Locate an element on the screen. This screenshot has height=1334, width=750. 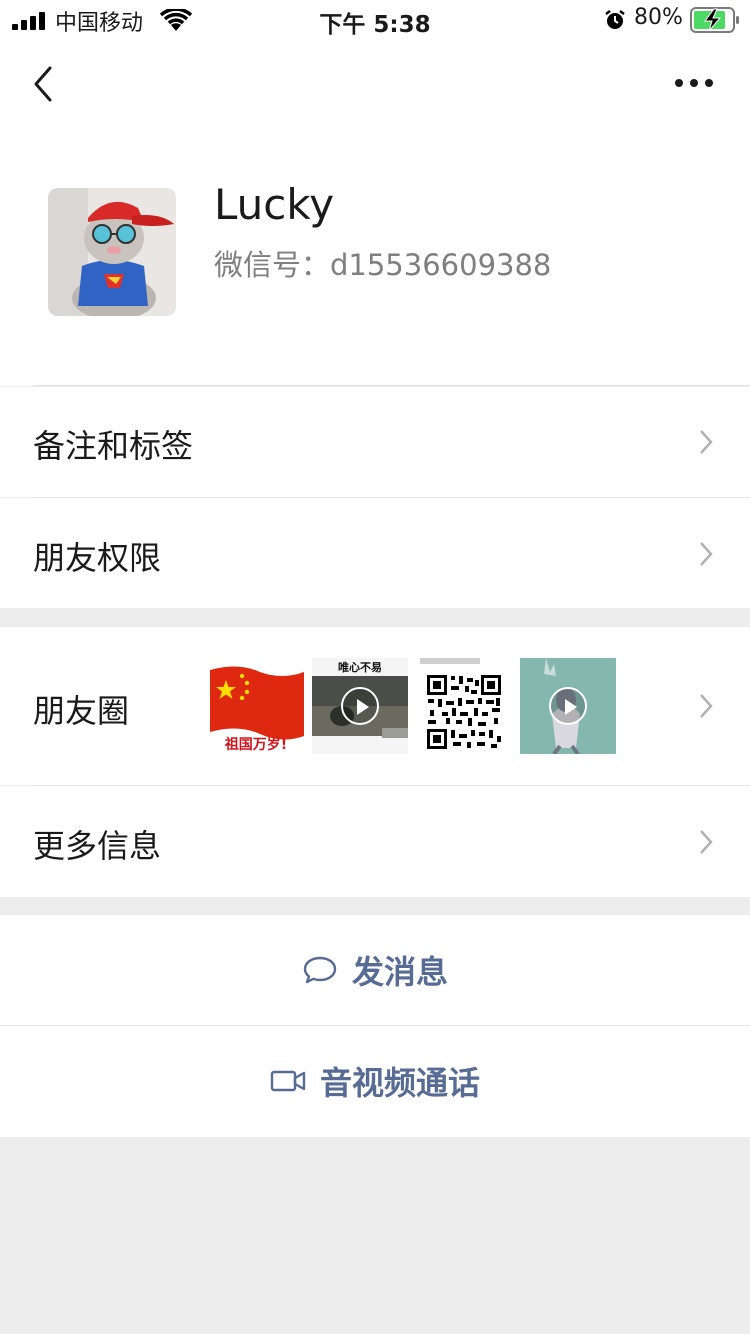
moments-row: 朋友圈 祖国万岁! 唯心不易 is located at coordinates (375, 706).